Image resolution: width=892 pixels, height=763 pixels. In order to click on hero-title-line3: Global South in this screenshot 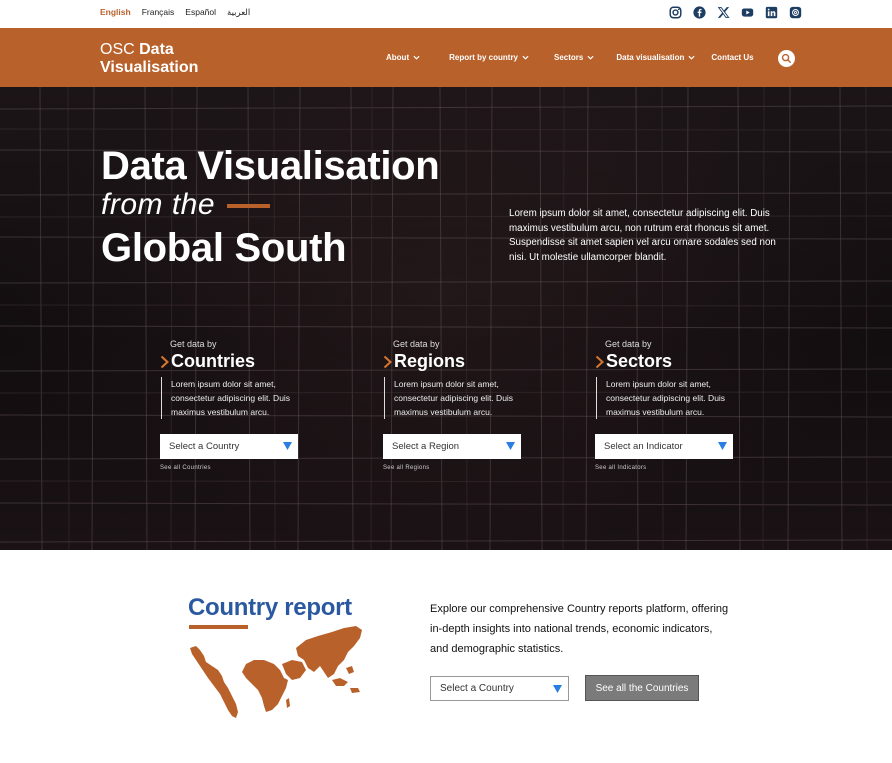, I will do `click(224, 248)`.